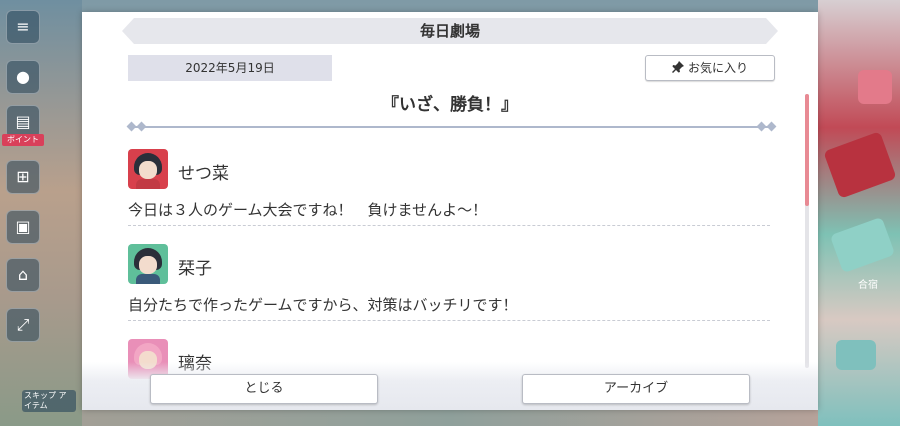 The image size is (900, 426). Describe the element at coordinates (450, 105) in the screenshot. I see `episode-title: 『いざ、勝負！』` at that location.